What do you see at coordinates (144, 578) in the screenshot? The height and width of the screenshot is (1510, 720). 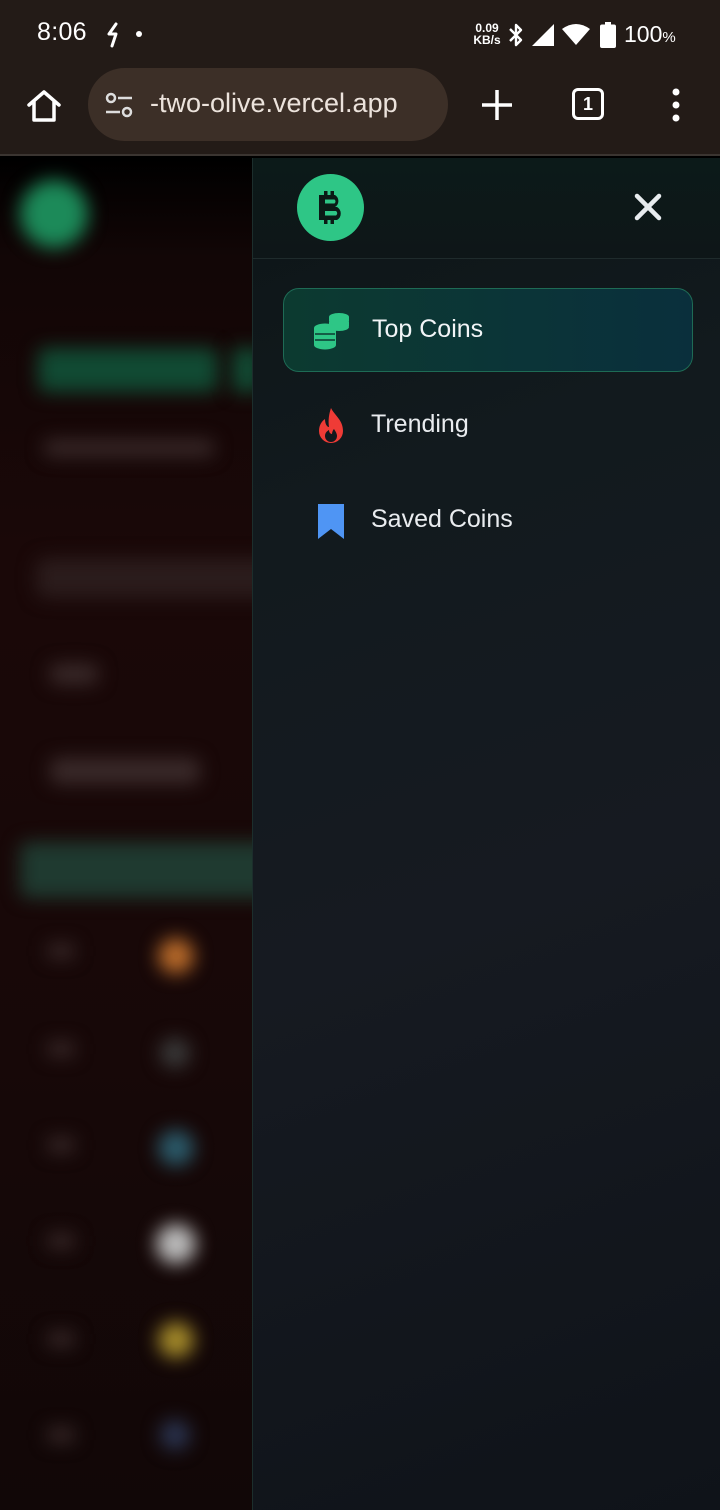 I see `blurred-search` at bounding box center [144, 578].